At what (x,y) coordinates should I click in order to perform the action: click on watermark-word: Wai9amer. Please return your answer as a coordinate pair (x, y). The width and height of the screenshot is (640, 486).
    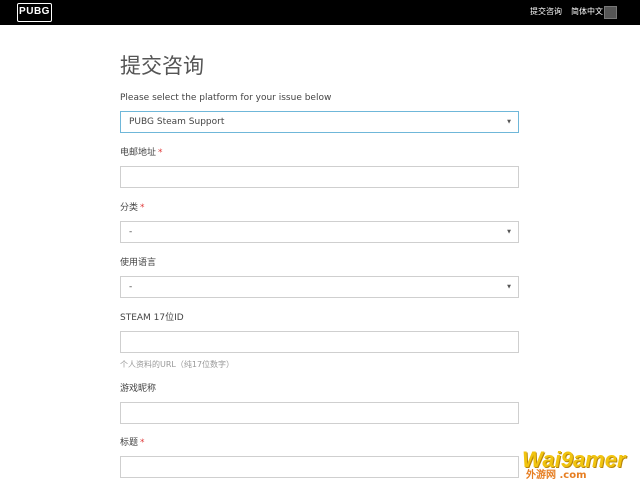
    Looking at the image, I should click on (574, 459).